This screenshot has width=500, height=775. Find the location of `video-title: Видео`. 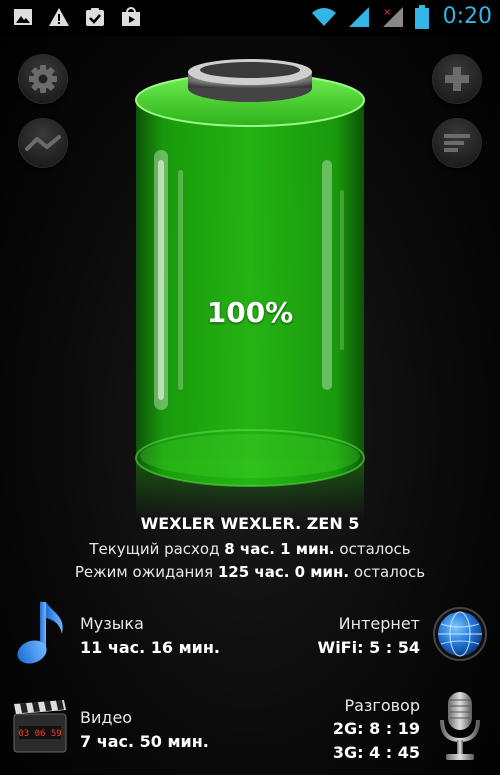

video-title: Видео is located at coordinates (106, 717).